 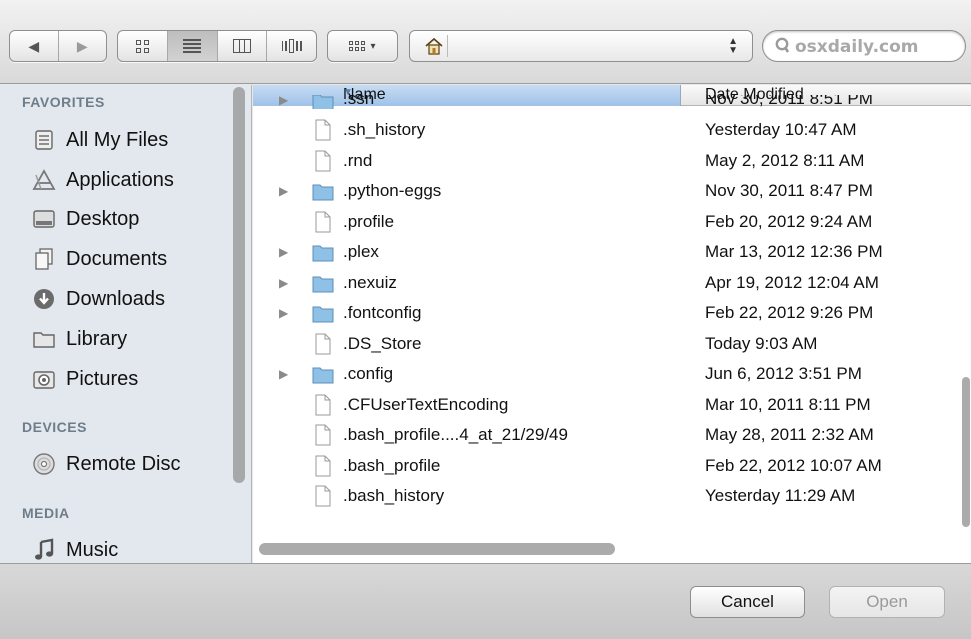 I want to click on downloads-icon, so click(x=44, y=299).